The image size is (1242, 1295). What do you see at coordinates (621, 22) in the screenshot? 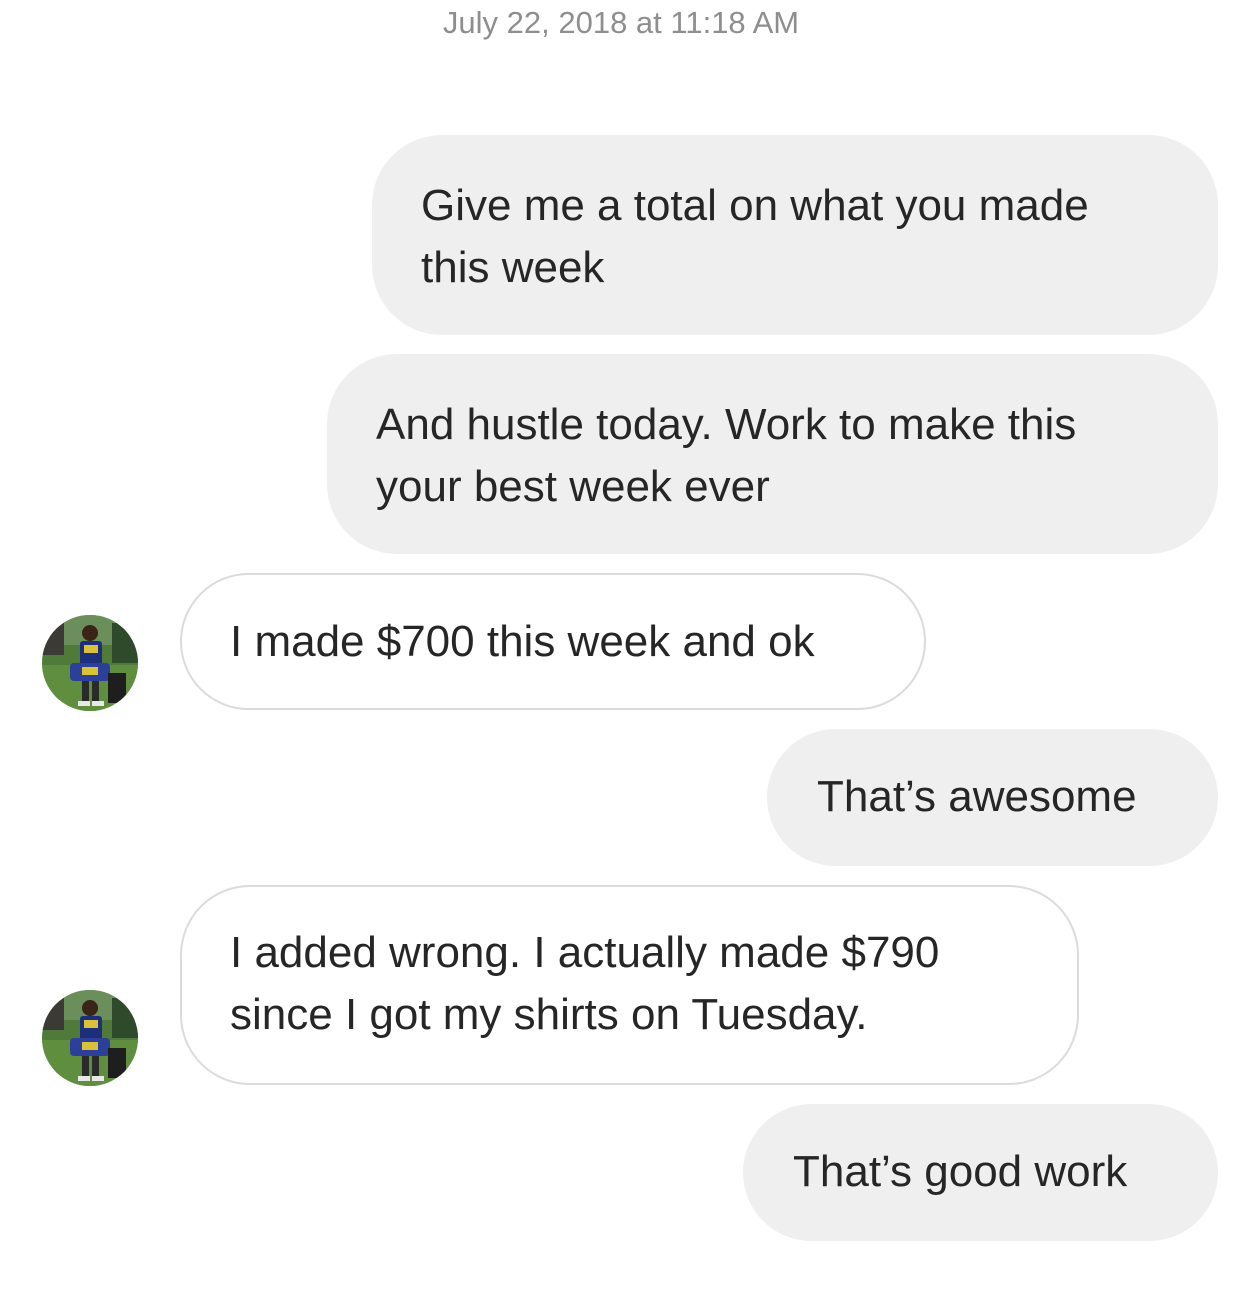
I see `thread-timestamp: July 22, 2018 at 11:18 AM` at bounding box center [621, 22].